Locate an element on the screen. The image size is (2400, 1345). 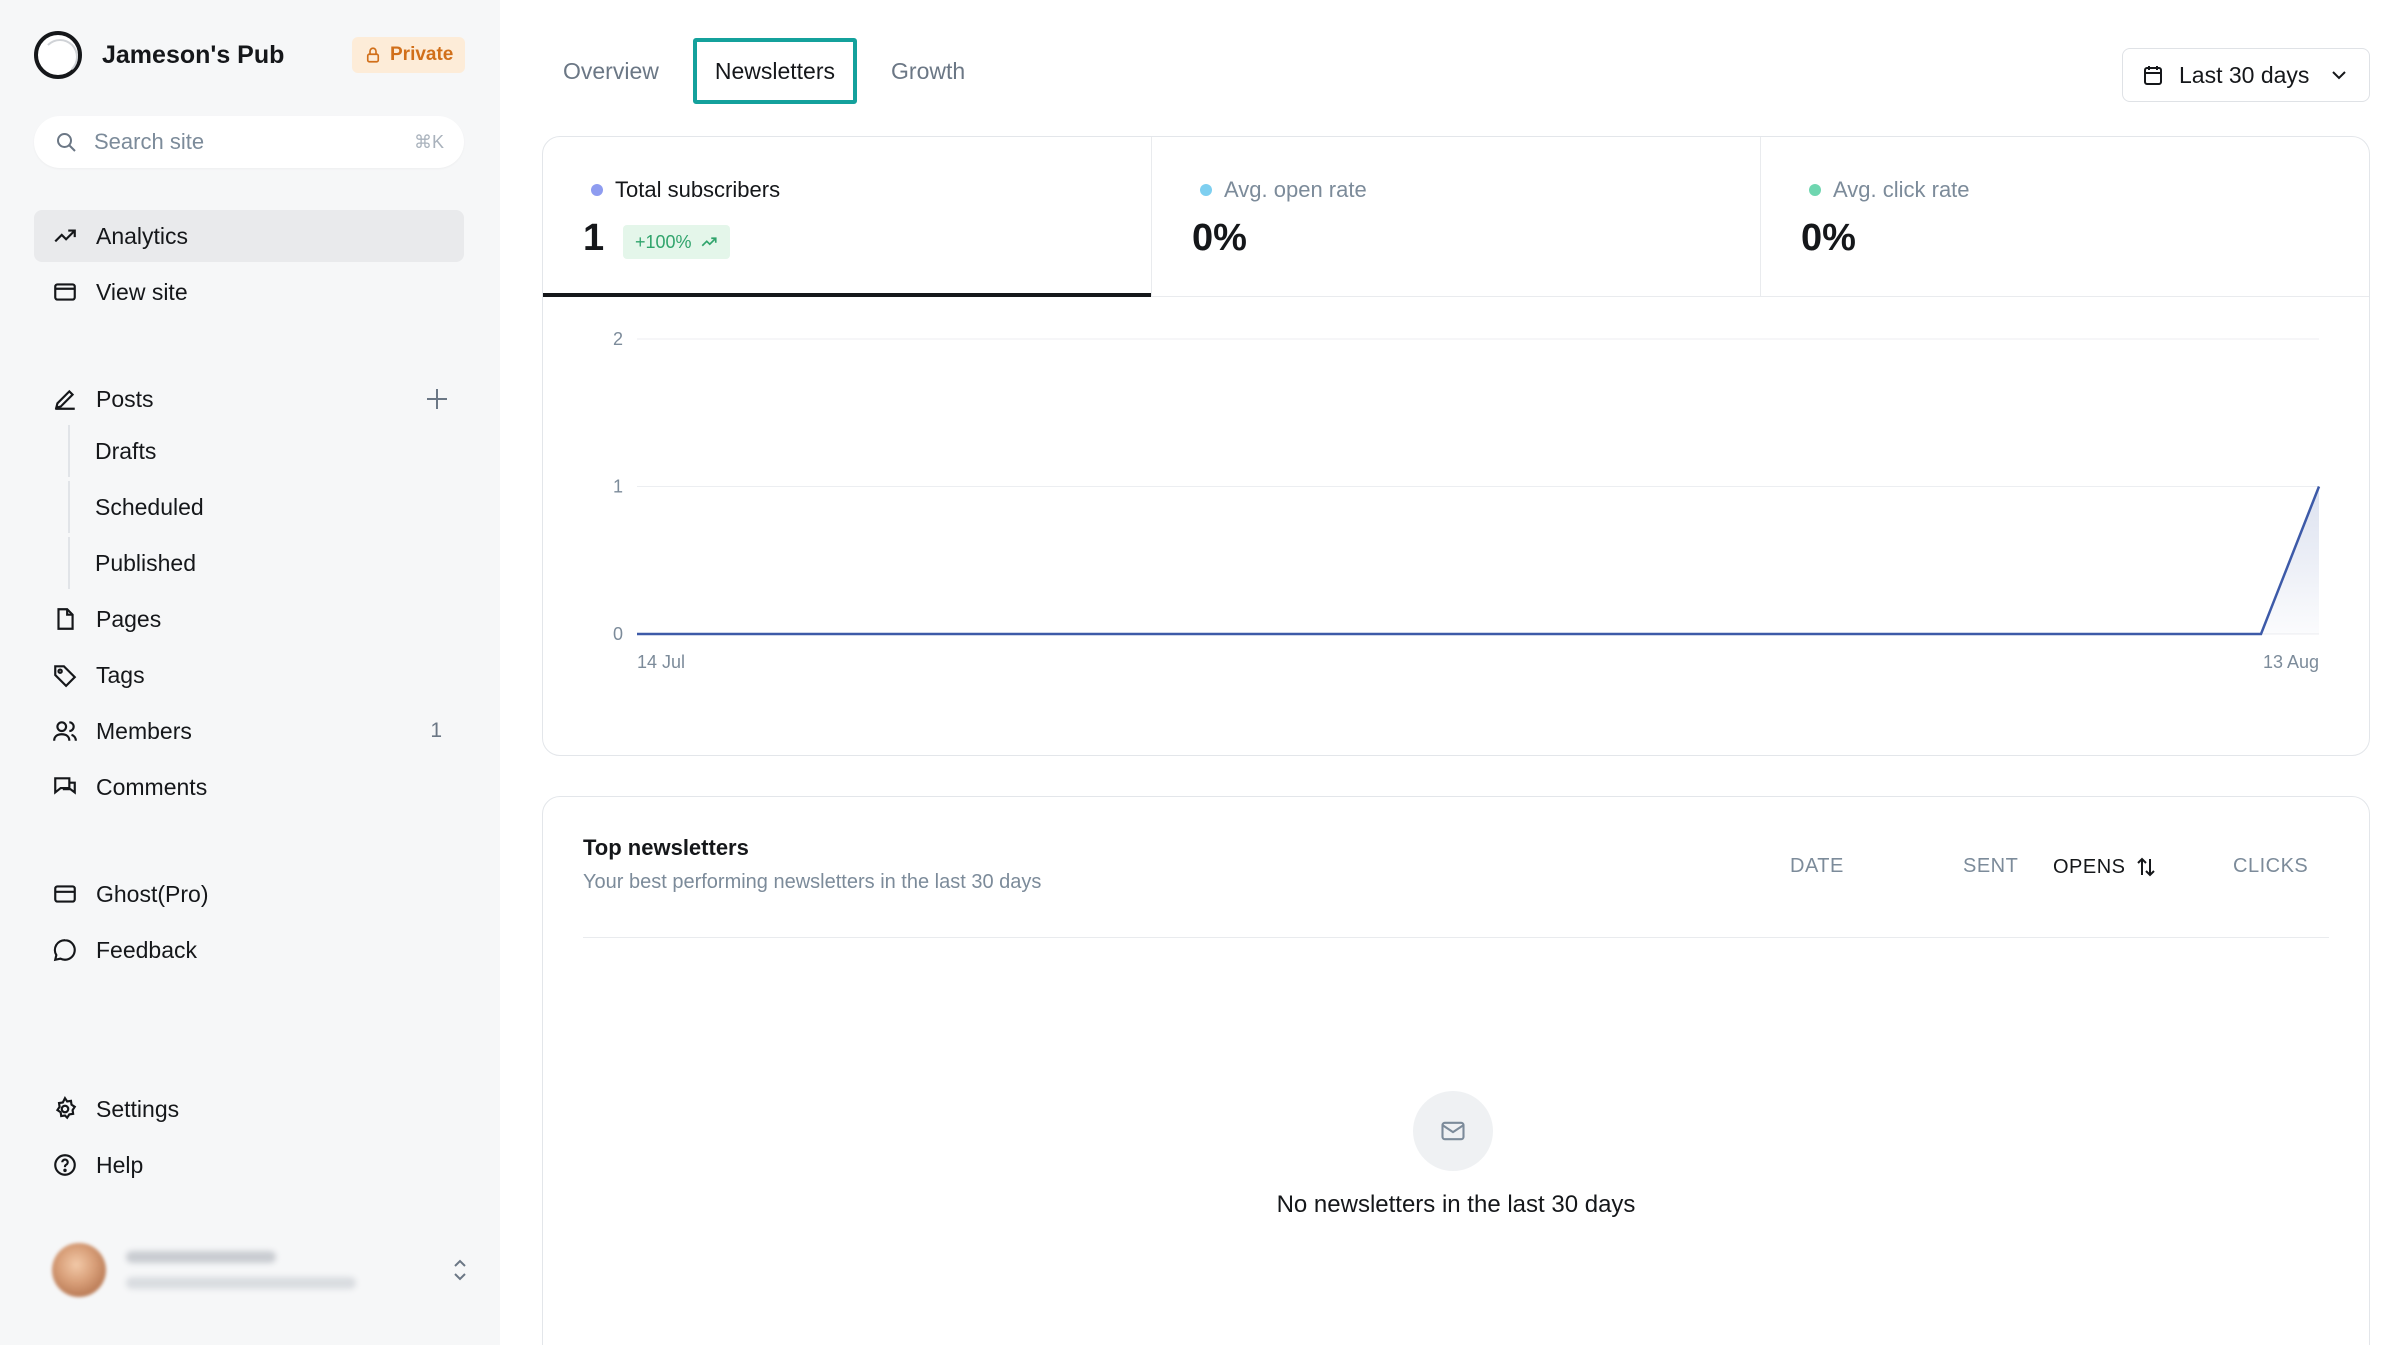
analytics-tabs: Overview Newsletters Growth is located at coordinates (764, 71).